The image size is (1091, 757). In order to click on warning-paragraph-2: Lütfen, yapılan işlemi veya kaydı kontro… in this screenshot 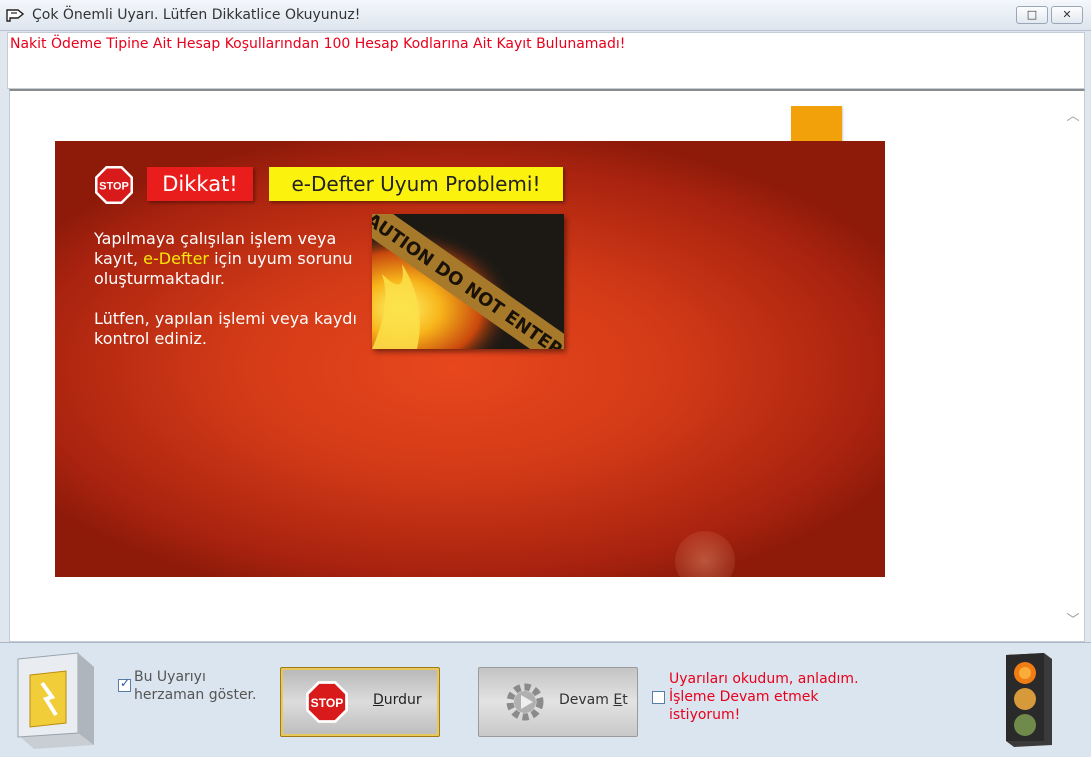, I will do `click(225, 328)`.